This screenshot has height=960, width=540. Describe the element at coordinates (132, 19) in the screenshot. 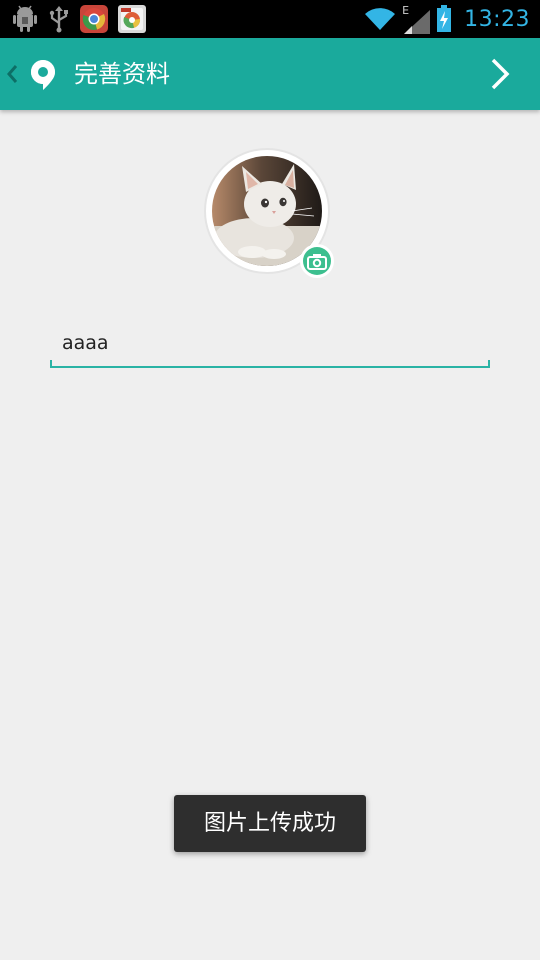

I see `app-notification-icon` at that location.